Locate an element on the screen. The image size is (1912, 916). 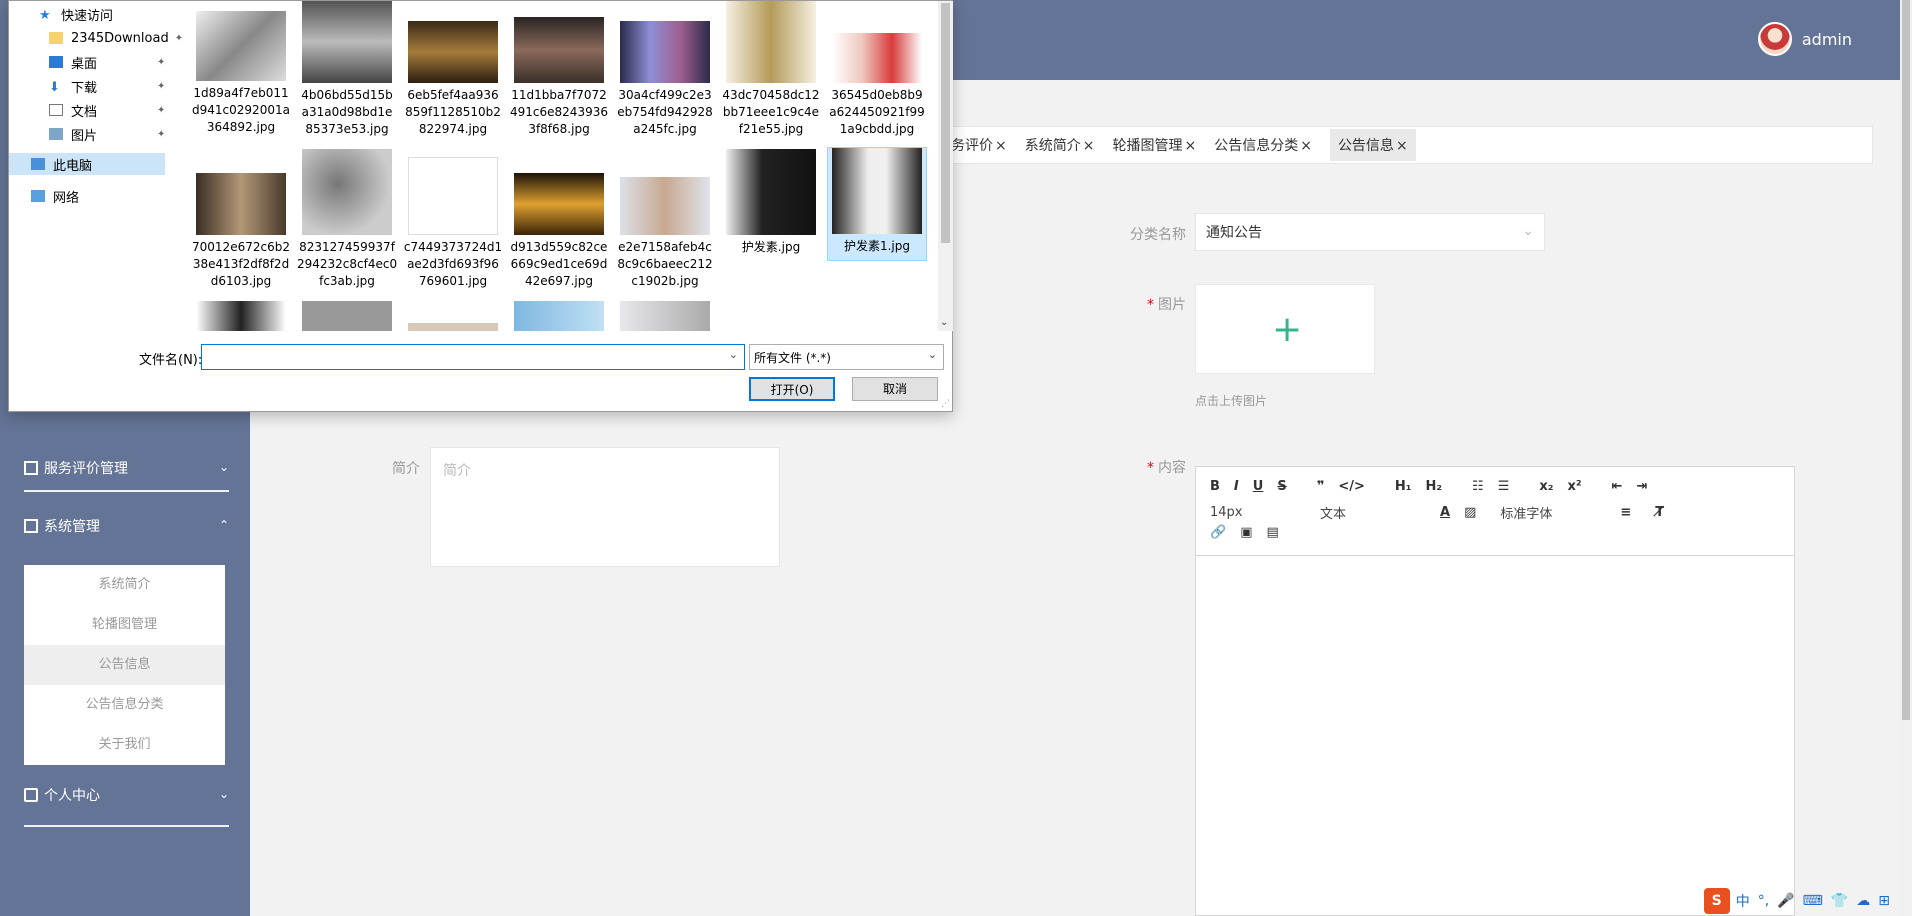
submenu-system-intro: 系统简介 is located at coordinates (124, 585).